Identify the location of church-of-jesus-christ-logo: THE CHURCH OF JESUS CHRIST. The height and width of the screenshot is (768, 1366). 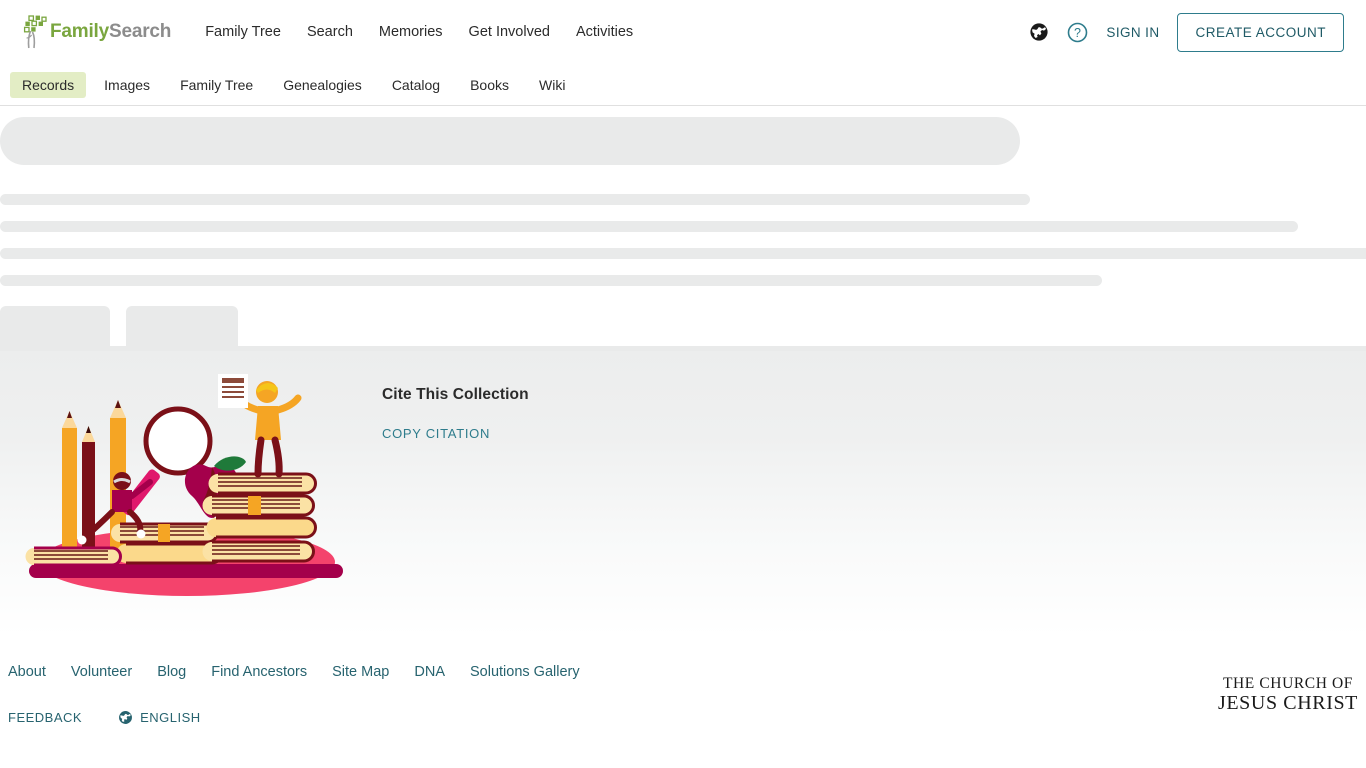
(1287, 694).